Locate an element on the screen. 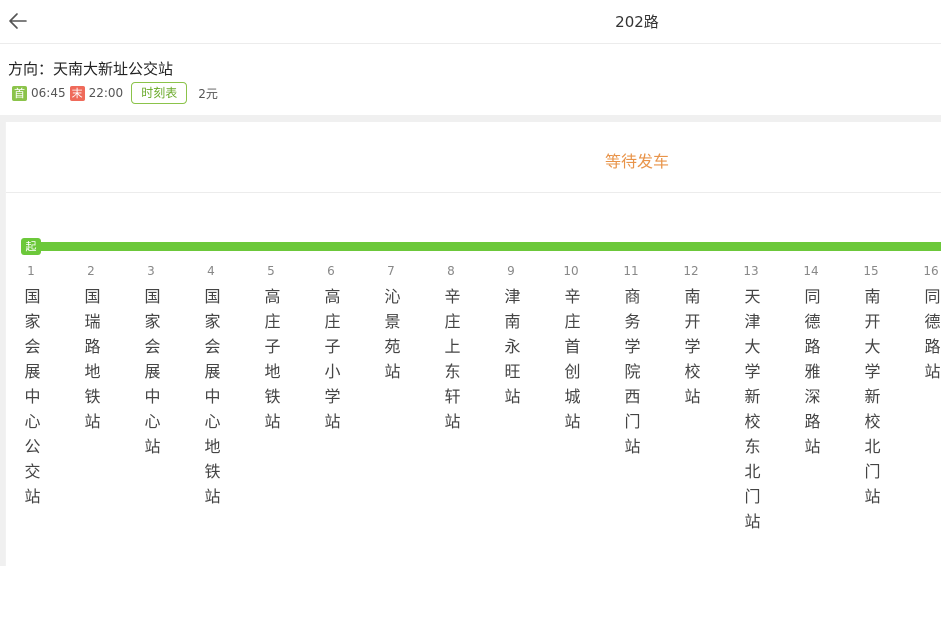 Image resolution: width=941 pixels, height=627 pixels. station-name: 高庄子小学站 is located at coordinates (331, 363).